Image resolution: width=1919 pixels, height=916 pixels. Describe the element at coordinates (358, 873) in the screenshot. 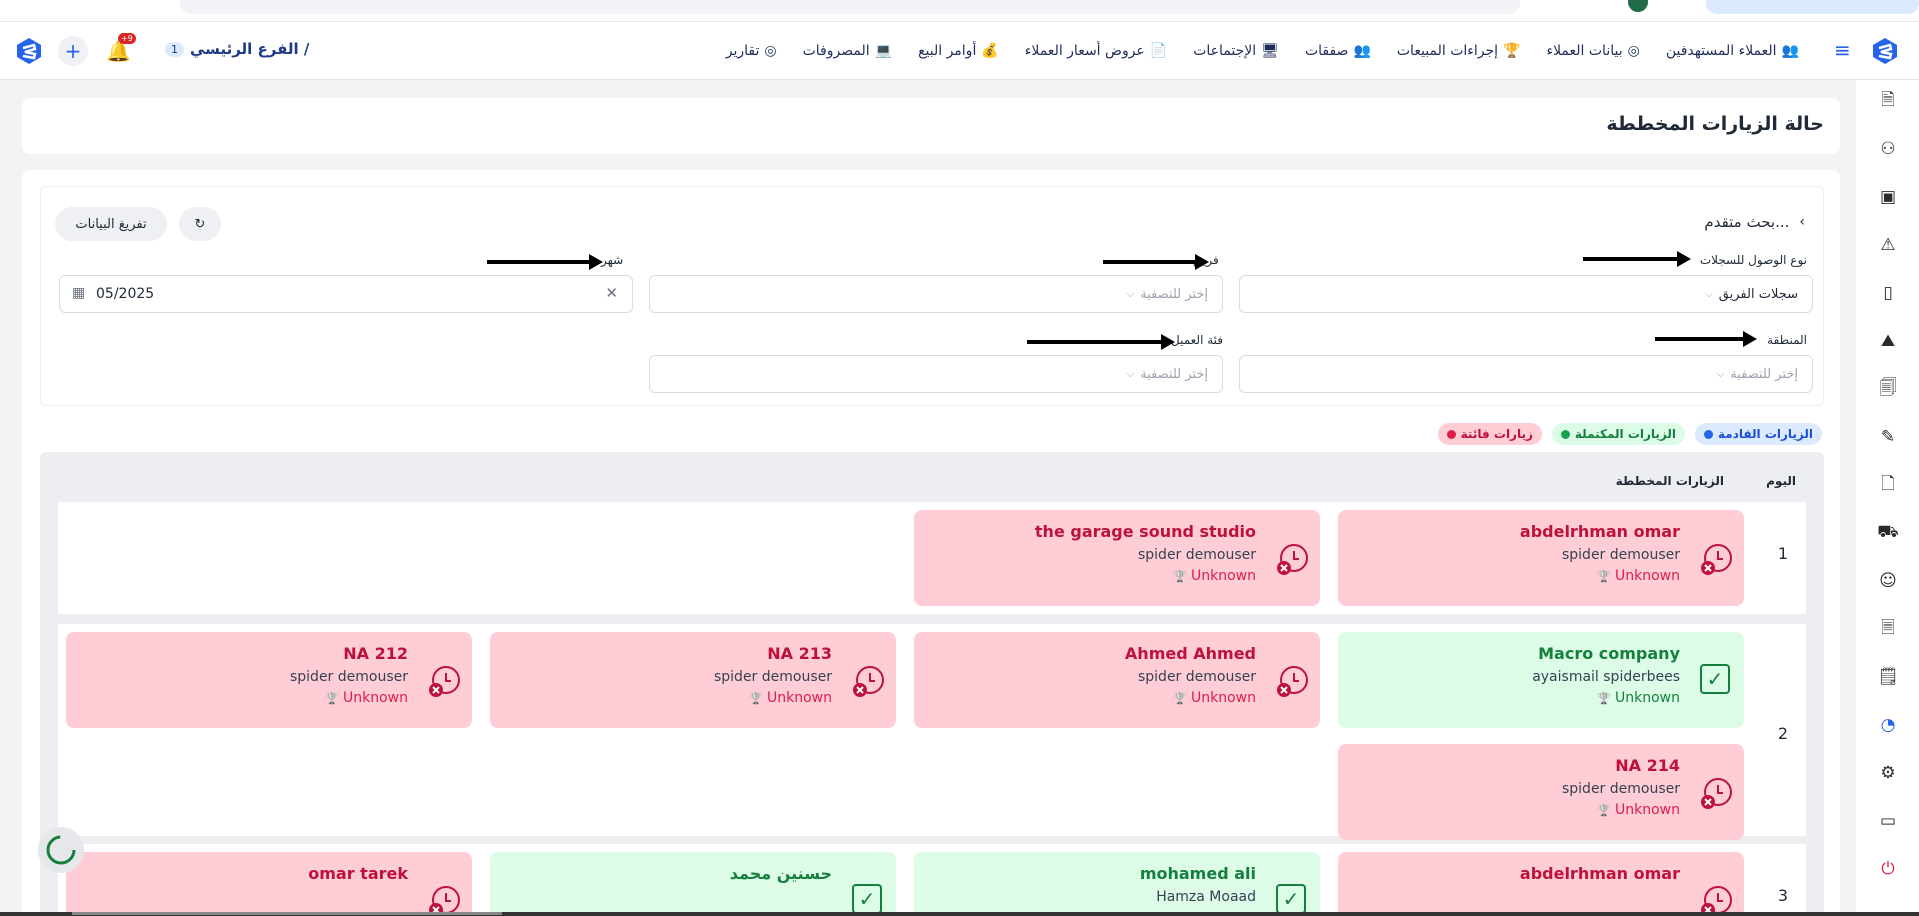

I see `visit-client-name: omar tarek` at that location.